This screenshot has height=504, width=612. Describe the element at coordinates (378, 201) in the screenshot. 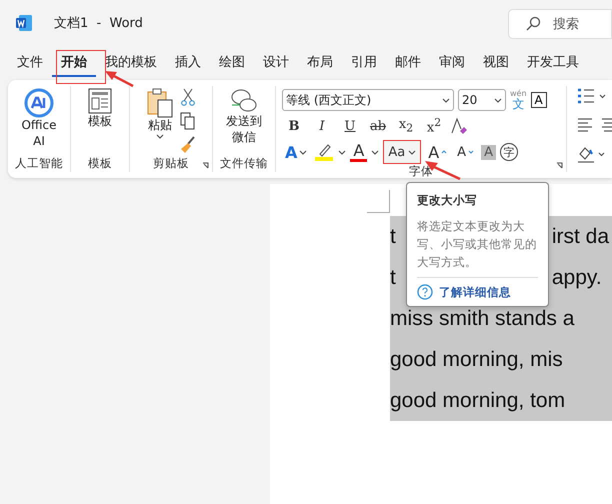

I see `margin-corner-mark` at that location.